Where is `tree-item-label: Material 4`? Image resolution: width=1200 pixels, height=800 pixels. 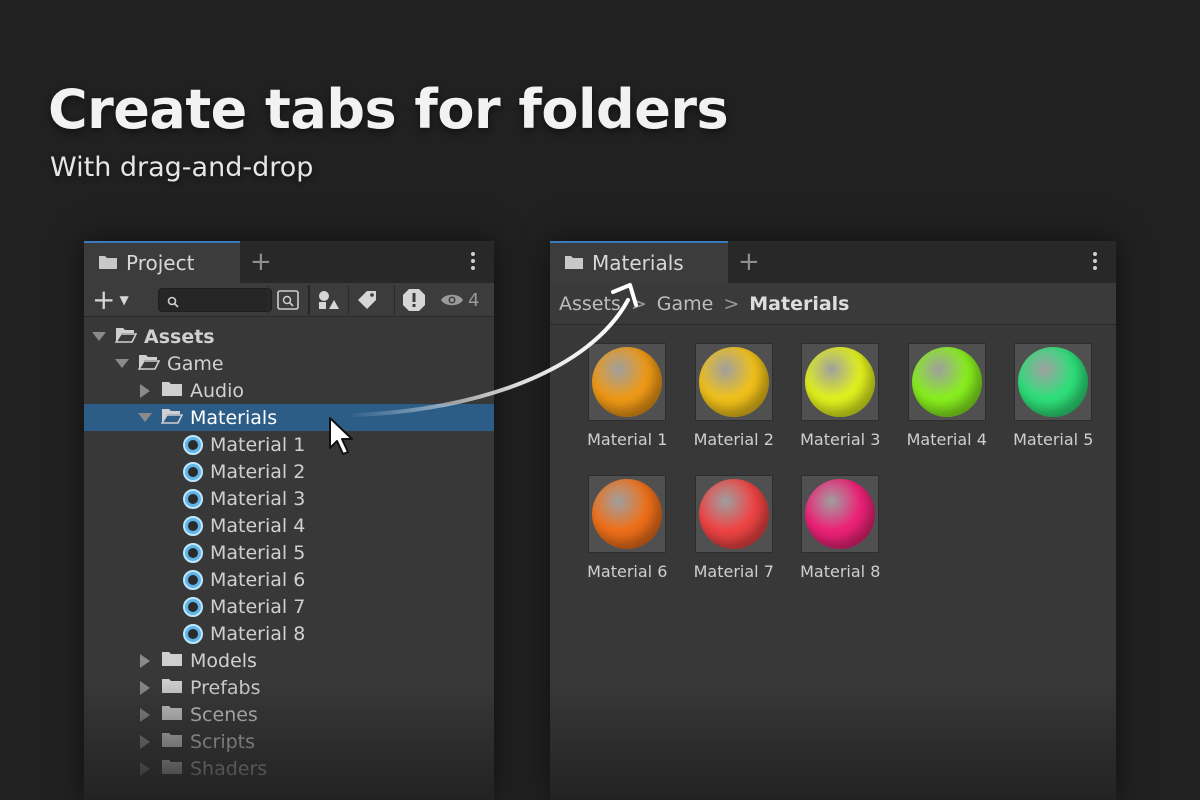 tree-item-label: Material 4 is located at coordinates (258, 525).